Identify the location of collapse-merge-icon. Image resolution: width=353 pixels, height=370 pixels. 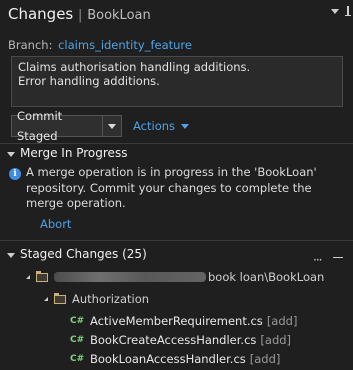
(11, 154).